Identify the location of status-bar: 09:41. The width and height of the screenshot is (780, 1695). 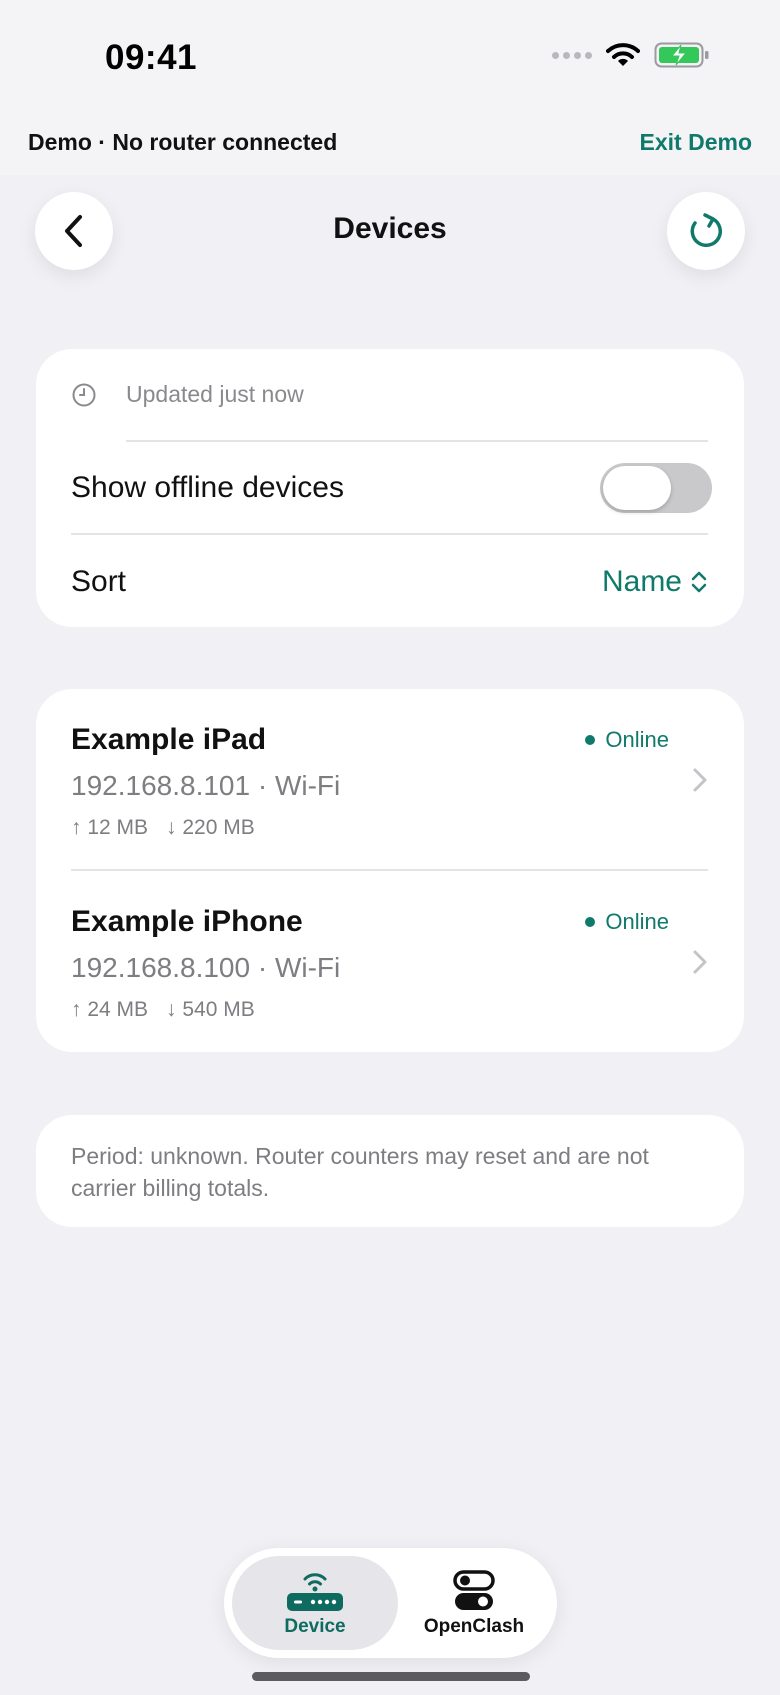
(390, 57).